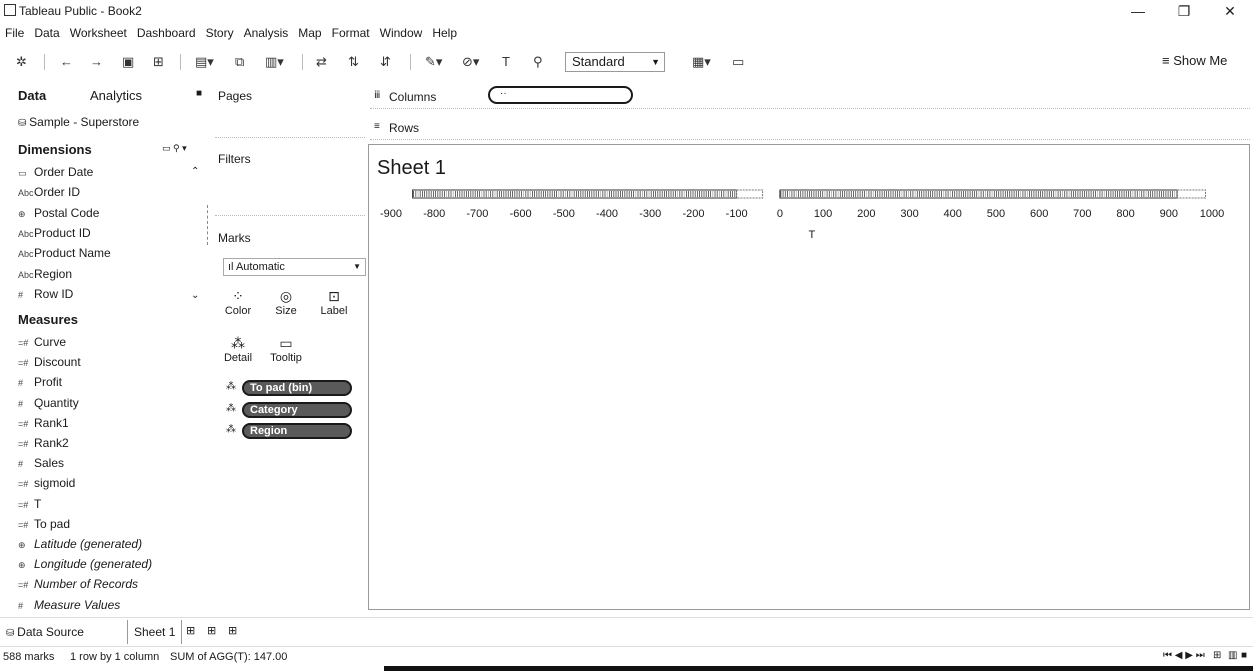 This screenshot has height=671, width=1253. Describe the element at coordinates (470, 62) in the screenshot. I see `group-icon: ⊘▾` at that location.